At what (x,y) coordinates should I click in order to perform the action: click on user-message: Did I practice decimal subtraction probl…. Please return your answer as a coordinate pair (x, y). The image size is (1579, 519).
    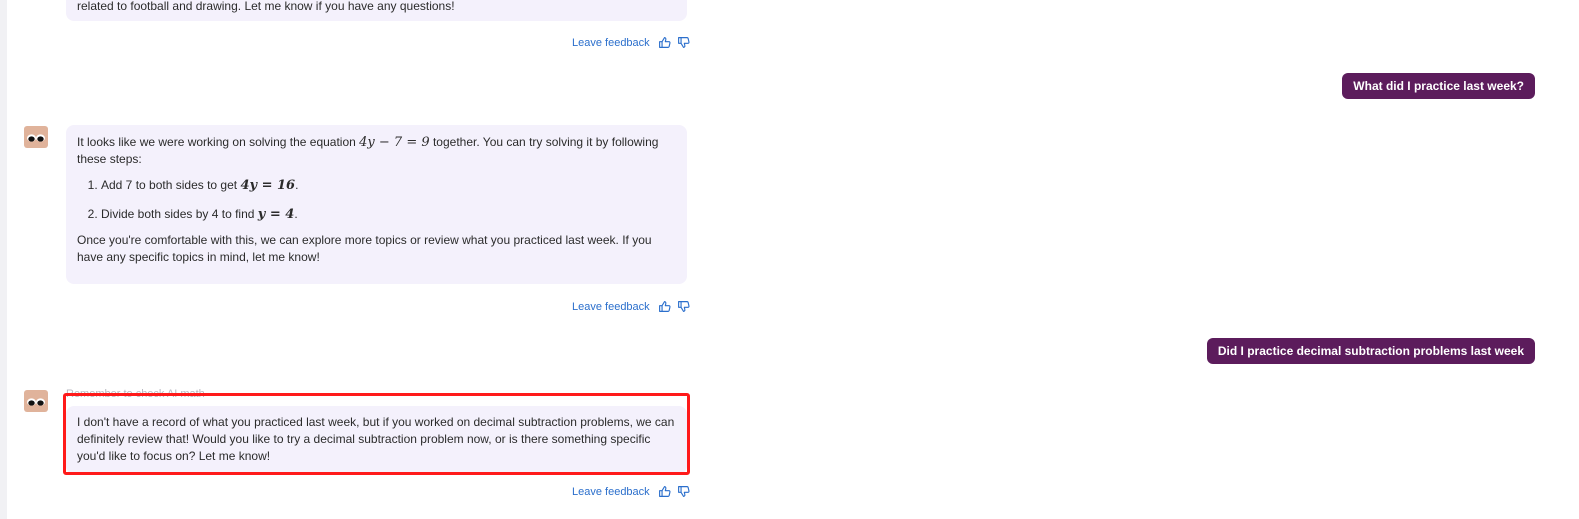
    Looking at the image, I should click on (1370, 351).